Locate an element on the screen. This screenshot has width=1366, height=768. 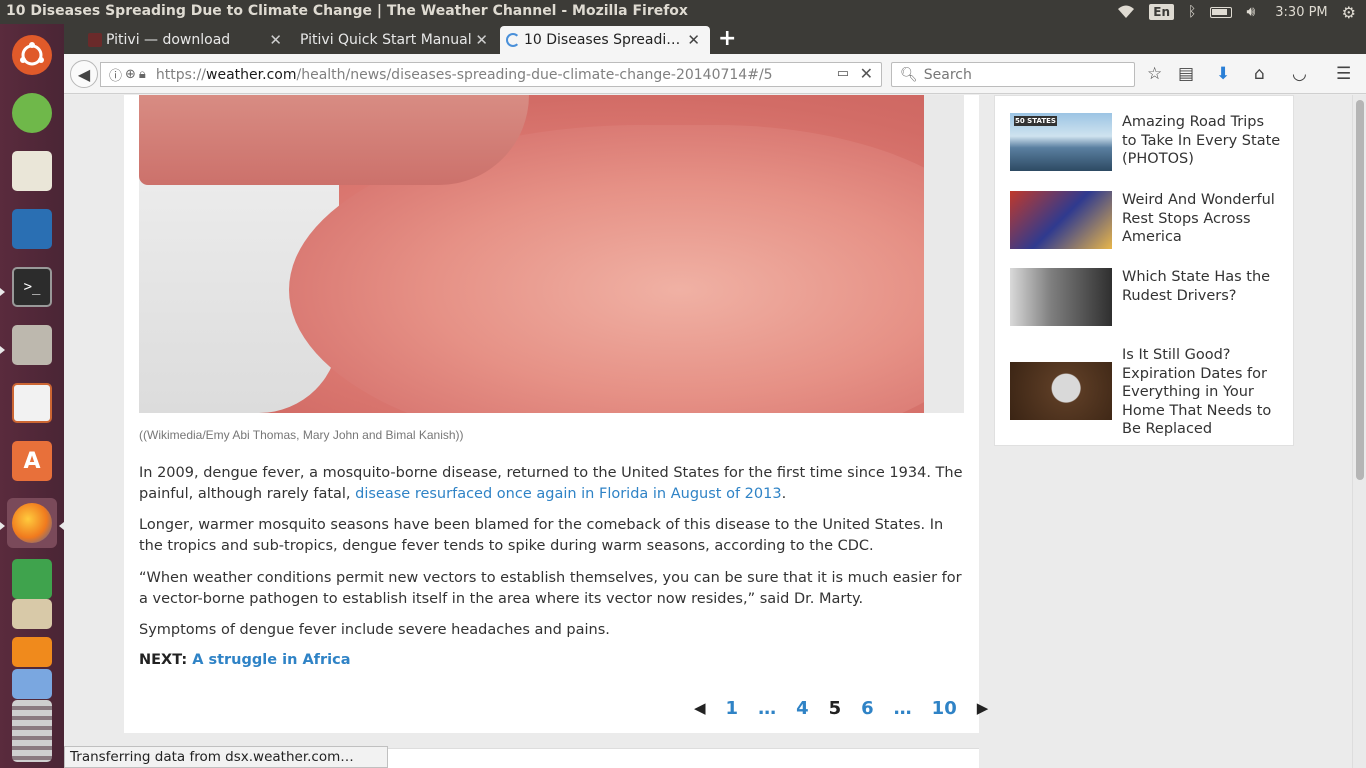
road-trip-thumbnail: 50 STATES is located at coordinates (1061, 142).